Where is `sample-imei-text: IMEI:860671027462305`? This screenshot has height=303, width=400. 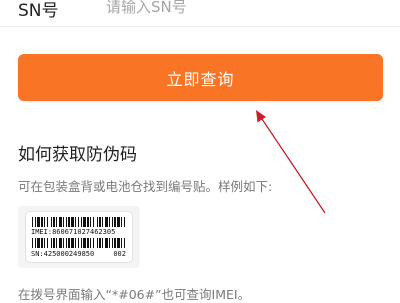
sample-imei-text: IMEI:860671027462305 is located at coordinates (73, 232).